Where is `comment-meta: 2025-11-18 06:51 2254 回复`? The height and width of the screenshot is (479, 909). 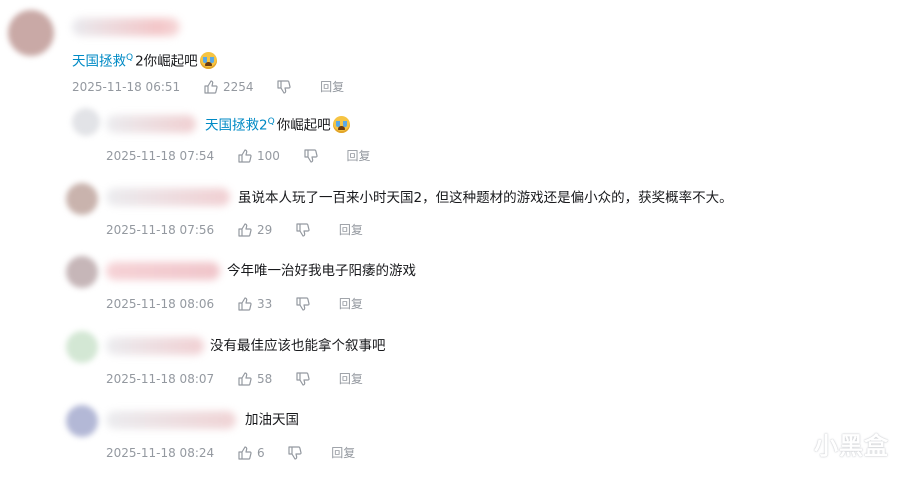
comment-meta: 2025-11-18 06:51 2254 回复 is located at coordinates (208, 86).